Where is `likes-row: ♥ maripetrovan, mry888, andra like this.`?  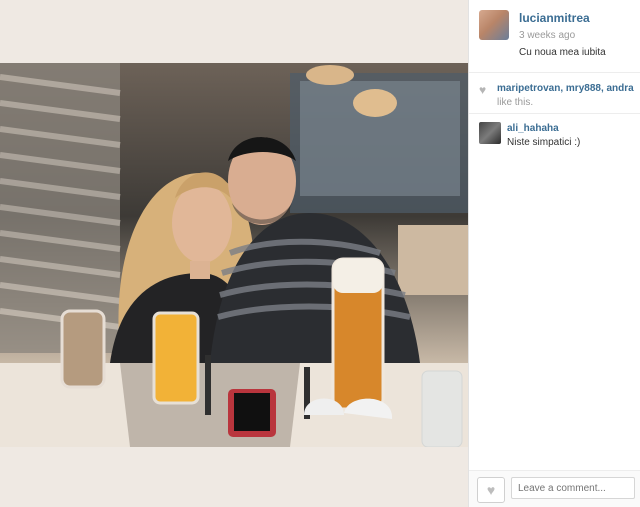 likes-row: ♥ maripetrovan, mry888, andra like this. is located at coordinates (554, 93).